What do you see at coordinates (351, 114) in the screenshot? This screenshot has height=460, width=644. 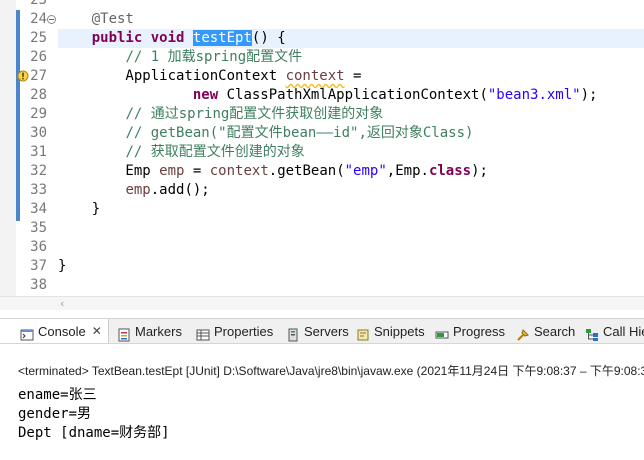 I see `code-line: // 通过spring配置文件获取创建的对象` at bounding box center [351, 114].